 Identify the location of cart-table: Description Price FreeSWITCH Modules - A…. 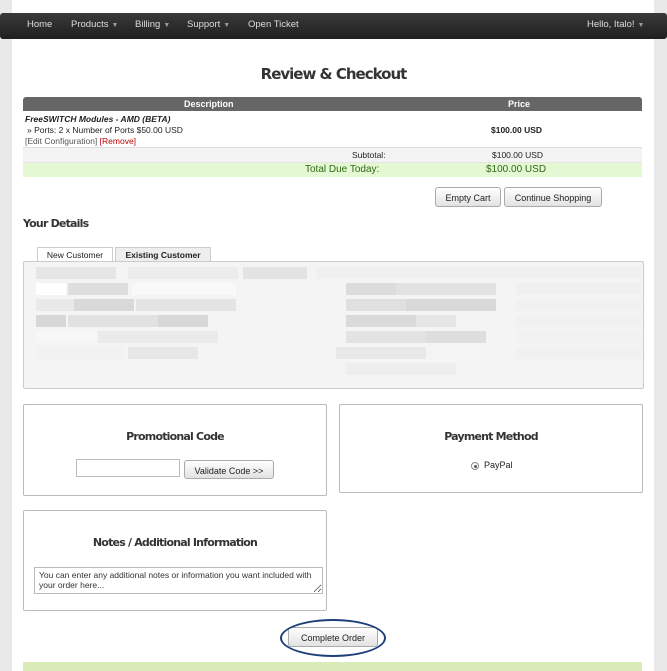
(332, 137).